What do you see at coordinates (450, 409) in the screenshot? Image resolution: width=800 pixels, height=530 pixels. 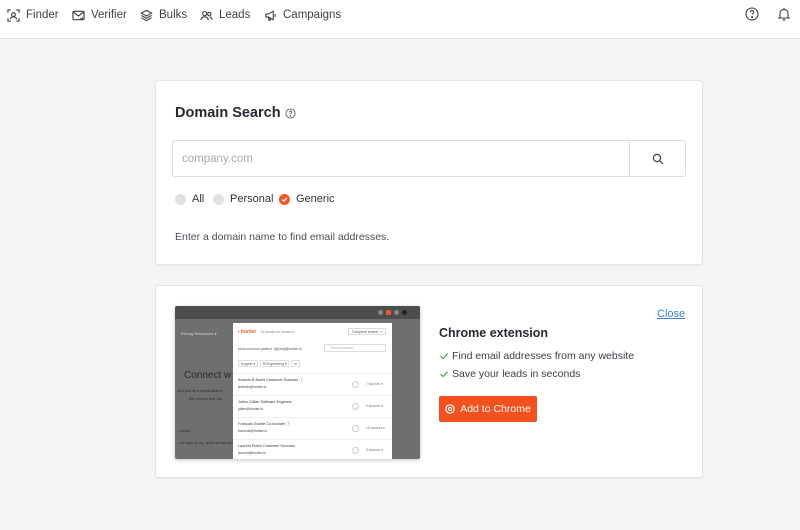 I see `chrome-icon` at bounding box center [450, 409].